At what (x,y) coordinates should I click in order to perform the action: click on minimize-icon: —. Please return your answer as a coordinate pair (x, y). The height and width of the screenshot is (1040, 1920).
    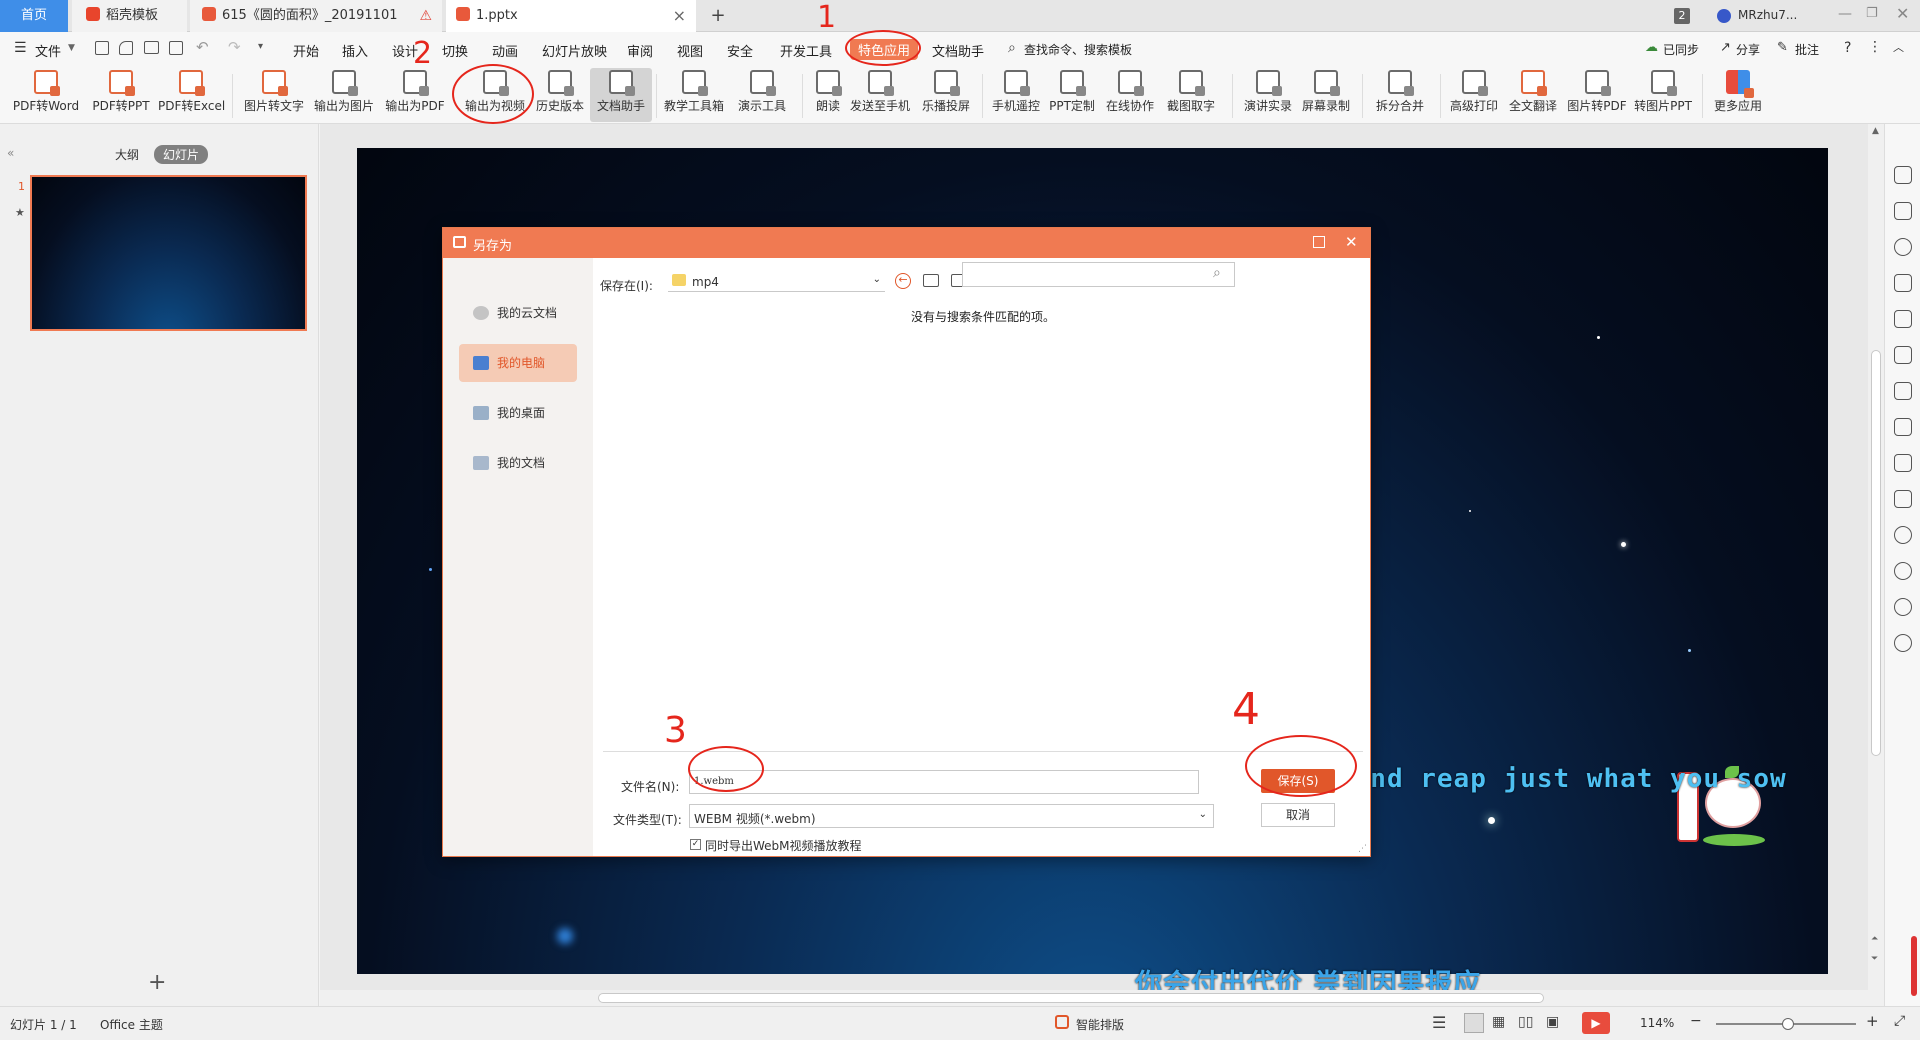
    Looking at the image, I should click on (1845, 14).